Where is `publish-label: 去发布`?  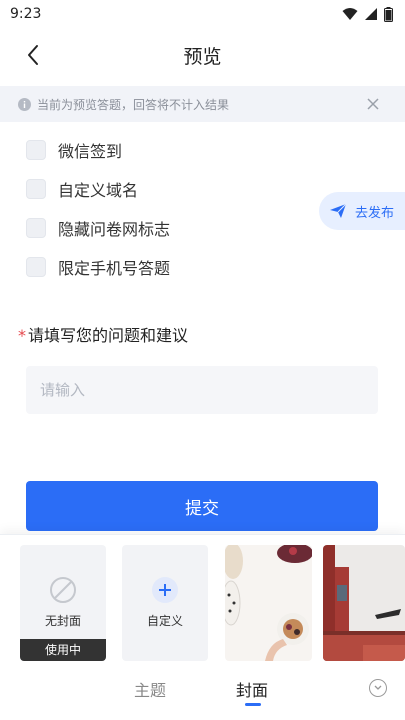
publish-label: 去发布 is located at coordinates (375, 213).